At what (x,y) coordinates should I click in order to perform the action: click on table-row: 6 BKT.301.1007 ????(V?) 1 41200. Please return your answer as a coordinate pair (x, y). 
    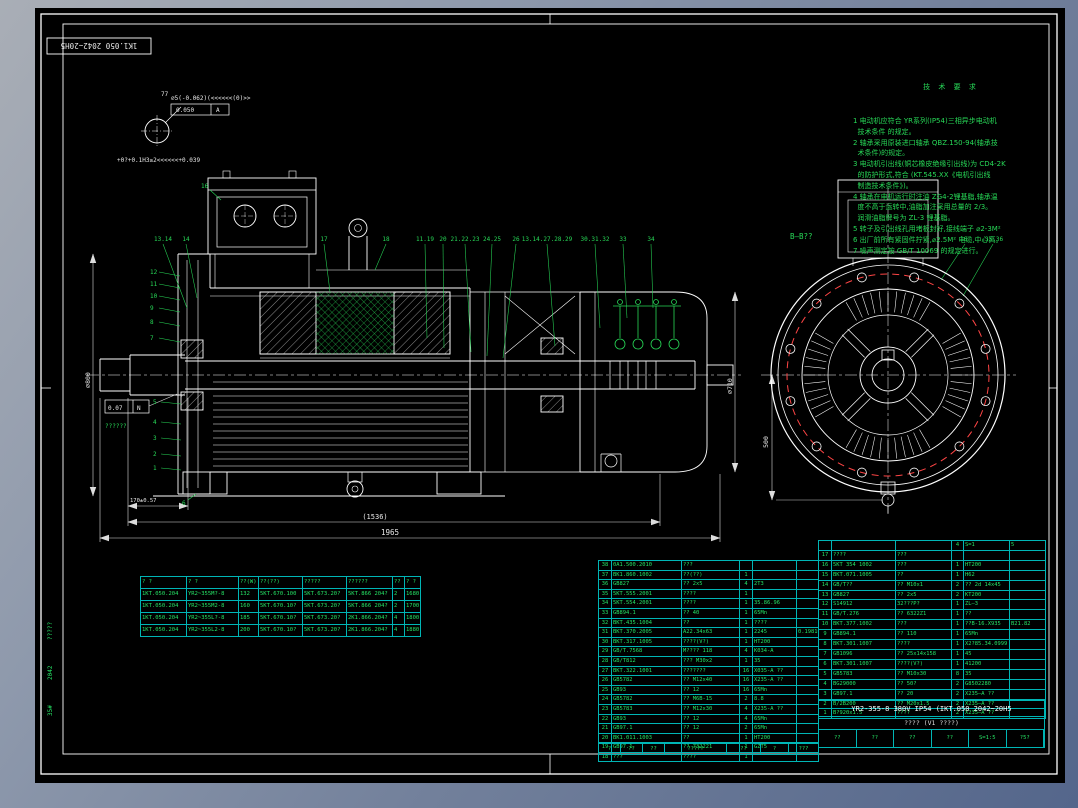
    Looking at the image, I should click on (932, 664).